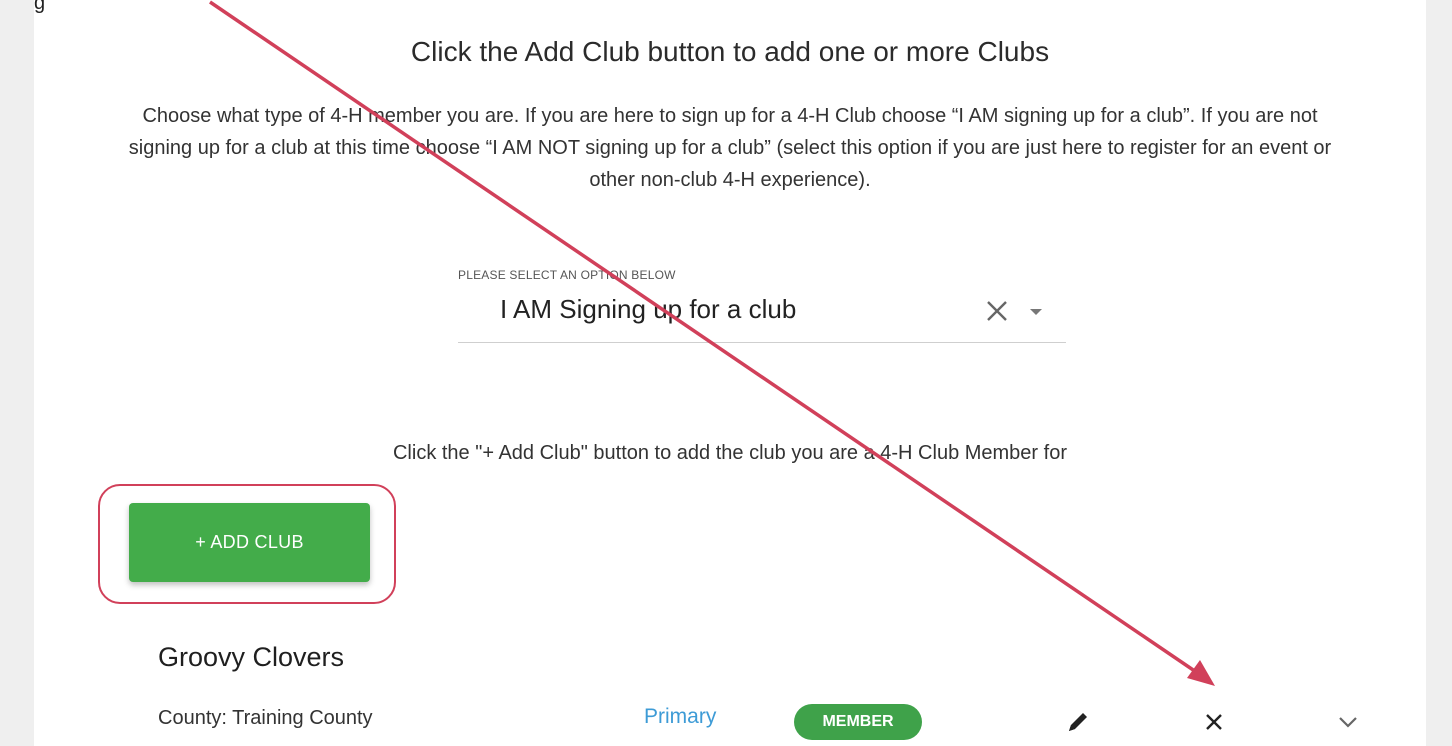 This screenshot has height=746, width=1452. What do you see at coordinates (1078, 722) in the screenshot?
I see `pencil-icon` at bounding box center [1078, 722].